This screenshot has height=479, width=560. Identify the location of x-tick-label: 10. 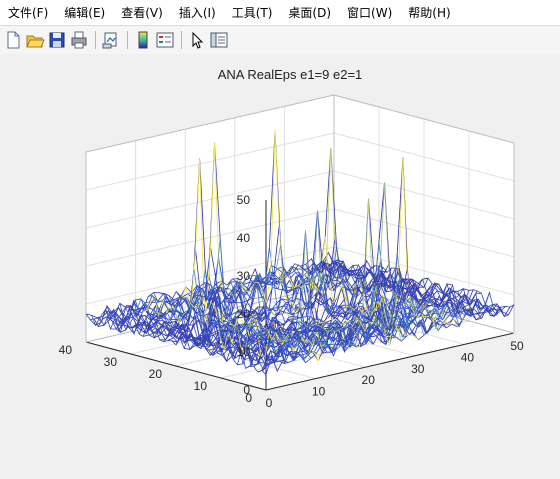
(319, 392).